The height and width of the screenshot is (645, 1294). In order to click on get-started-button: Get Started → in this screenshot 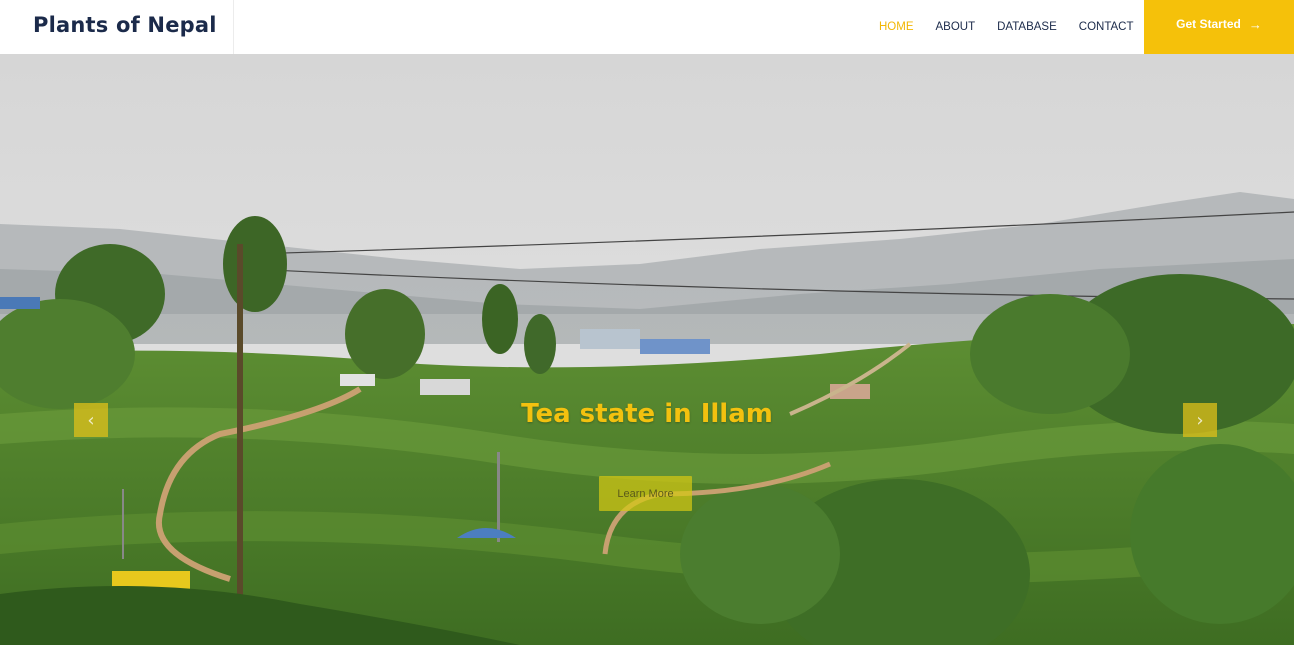, I will do `click(1219, 27)`.